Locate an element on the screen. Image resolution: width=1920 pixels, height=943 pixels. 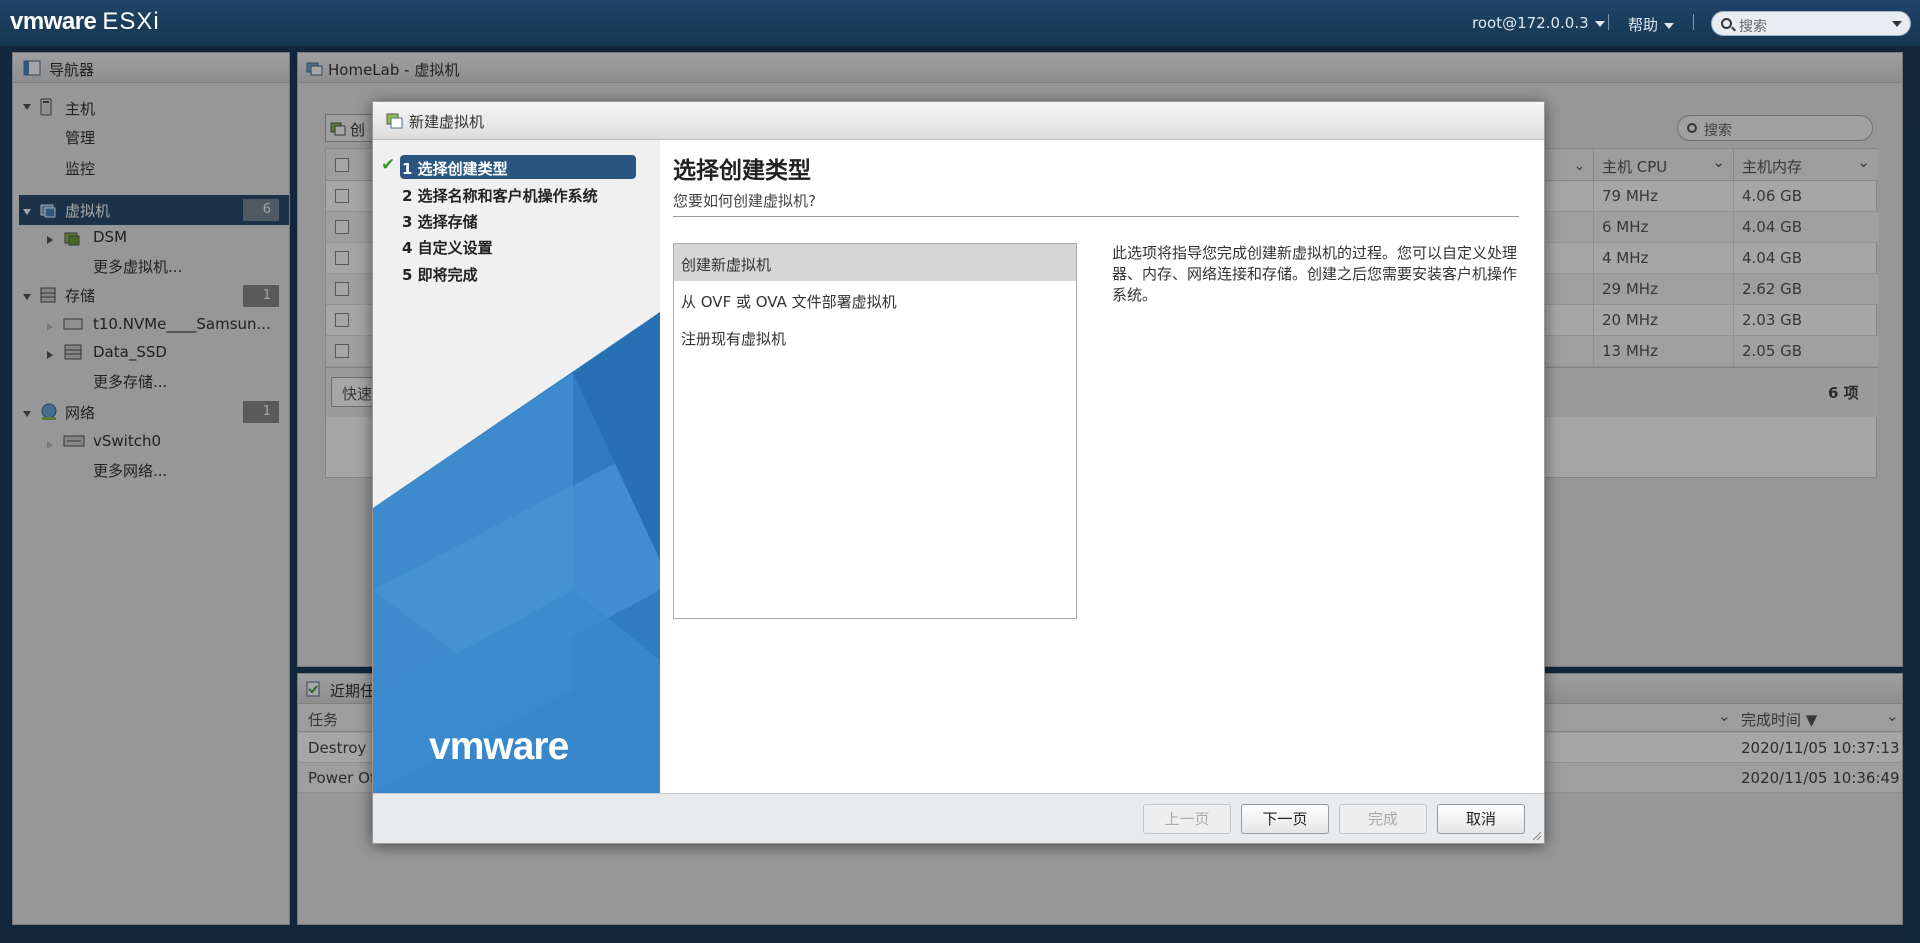
user-menu: root@172.0.0.3 is located at coordinates (1538, 23).